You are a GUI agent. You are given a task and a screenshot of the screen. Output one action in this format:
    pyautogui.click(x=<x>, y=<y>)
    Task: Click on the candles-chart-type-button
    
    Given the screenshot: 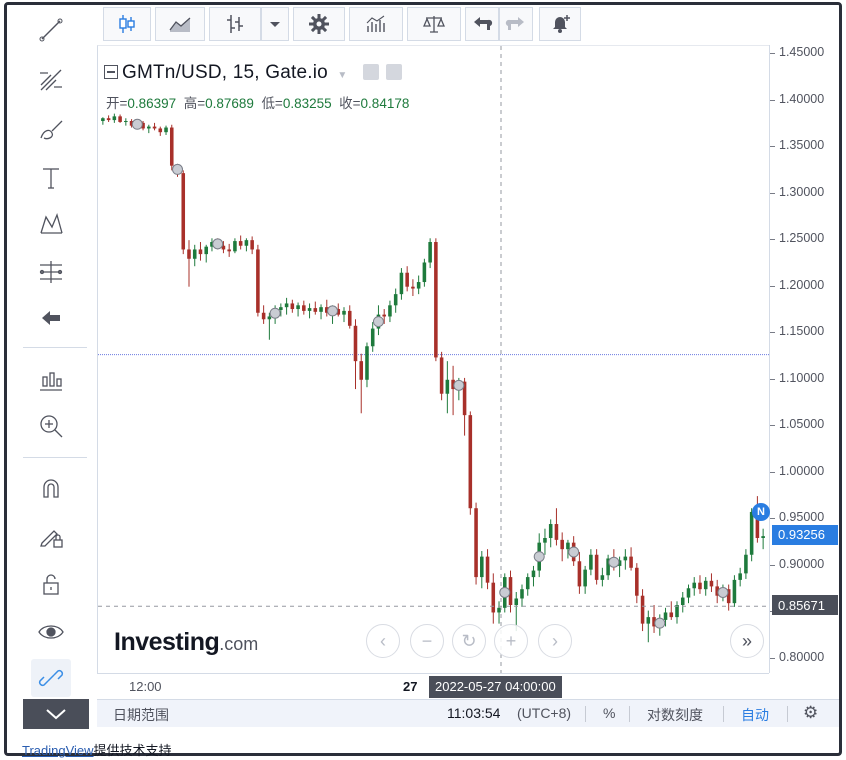 What is the action you would take?
    pyautogui.click(x=127, y=24)
    